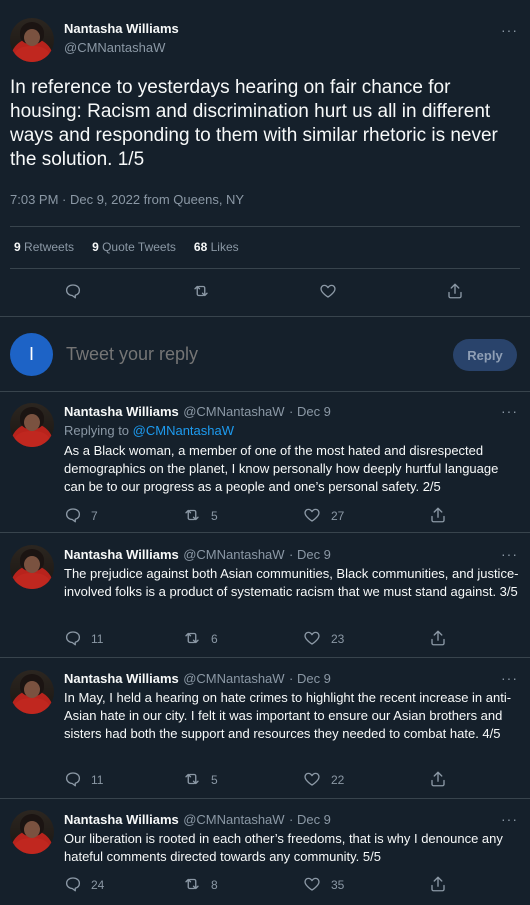 This screenshot has height=905, width=530. What do you see at coordinates (216, 247) in the screenshot?
I see `likes-stat: 68 Likes` at bounding box center [216, 247].